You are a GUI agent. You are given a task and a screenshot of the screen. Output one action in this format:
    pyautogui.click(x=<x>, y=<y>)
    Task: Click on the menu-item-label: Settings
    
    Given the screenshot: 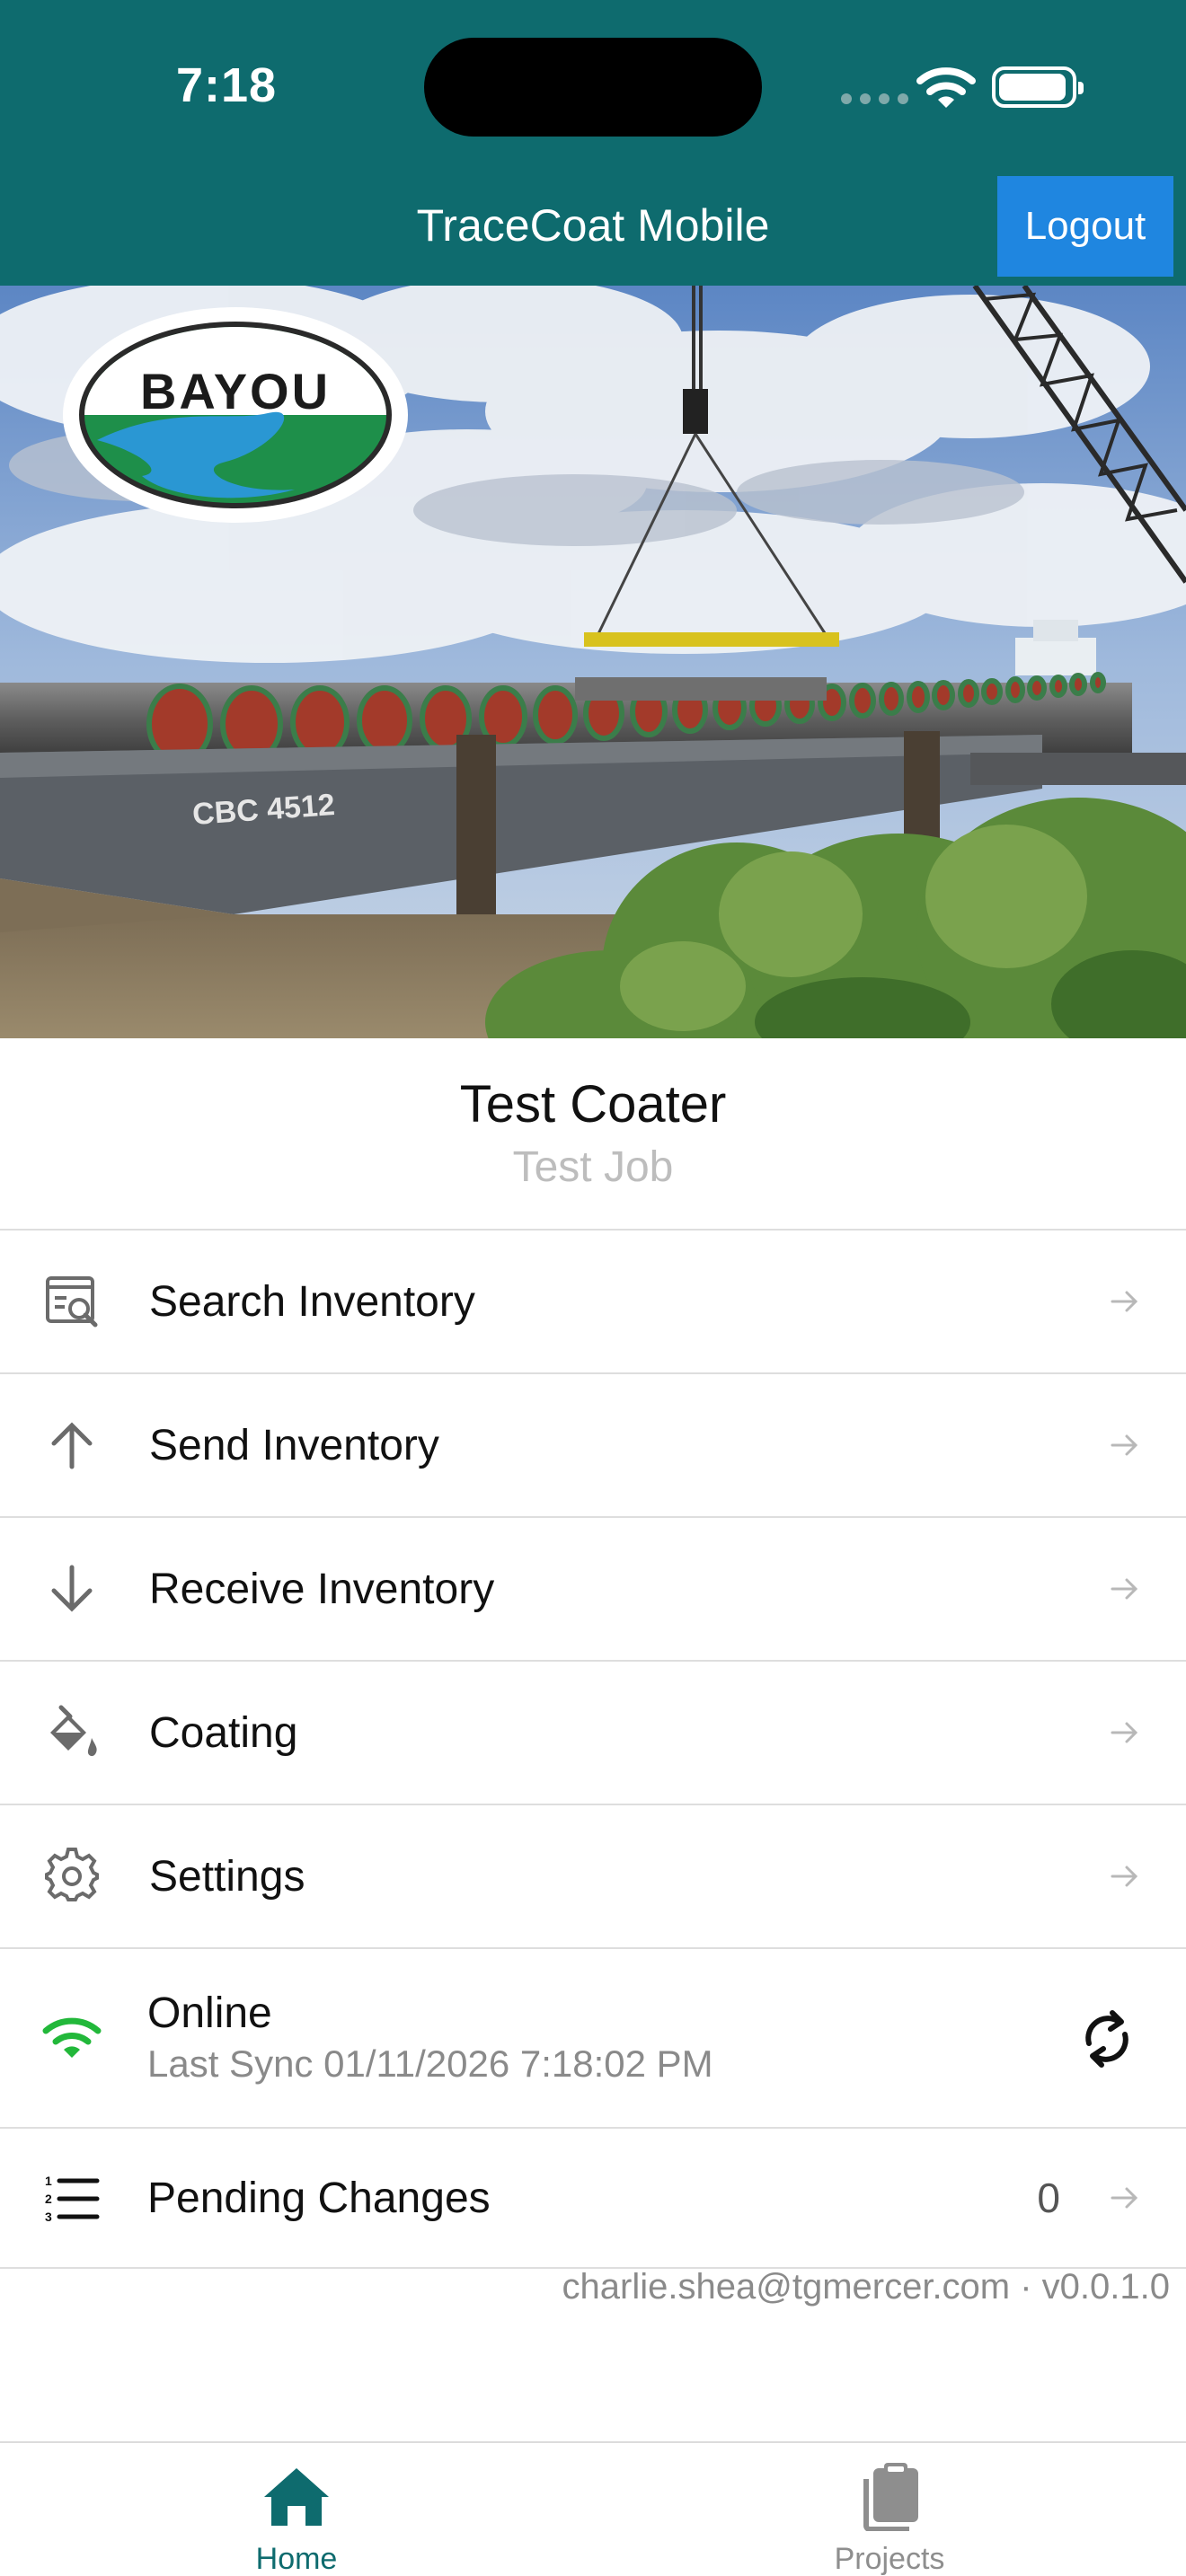 What is the action you would take?
    pyautogui.click(x=227, y=1876)
    